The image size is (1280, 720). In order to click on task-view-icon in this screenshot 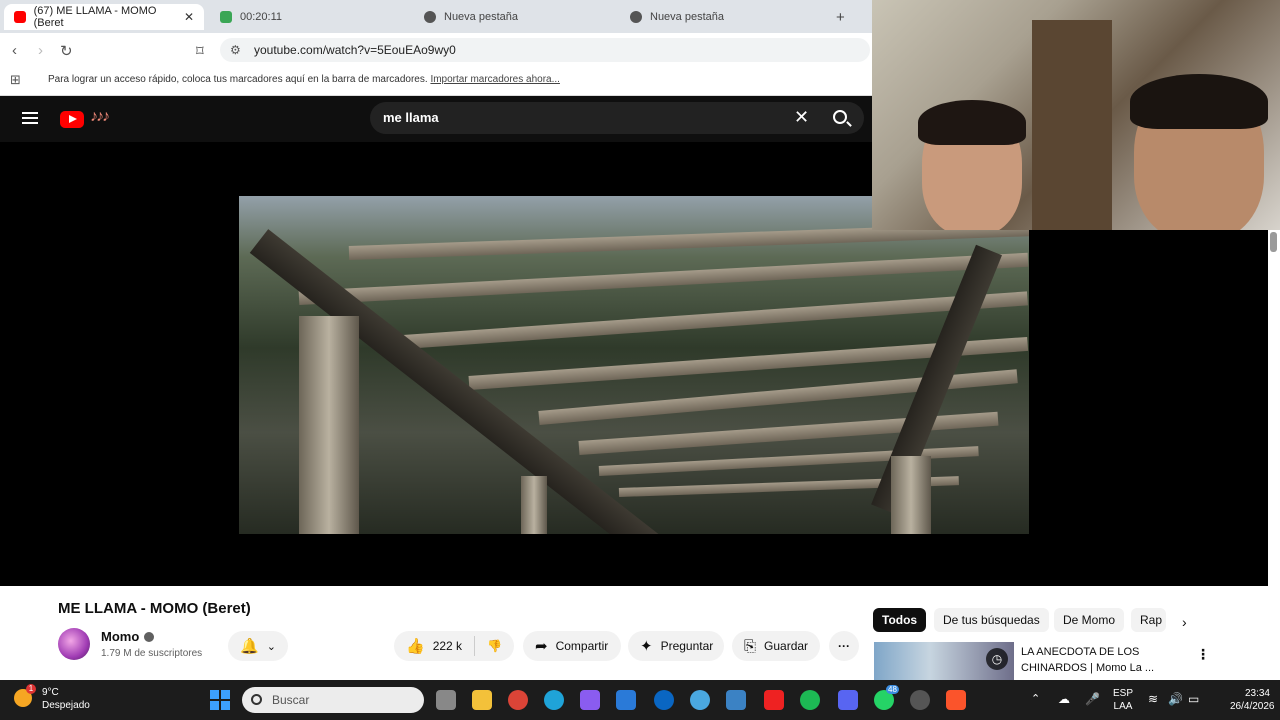, I will do `click(446, 700)`.